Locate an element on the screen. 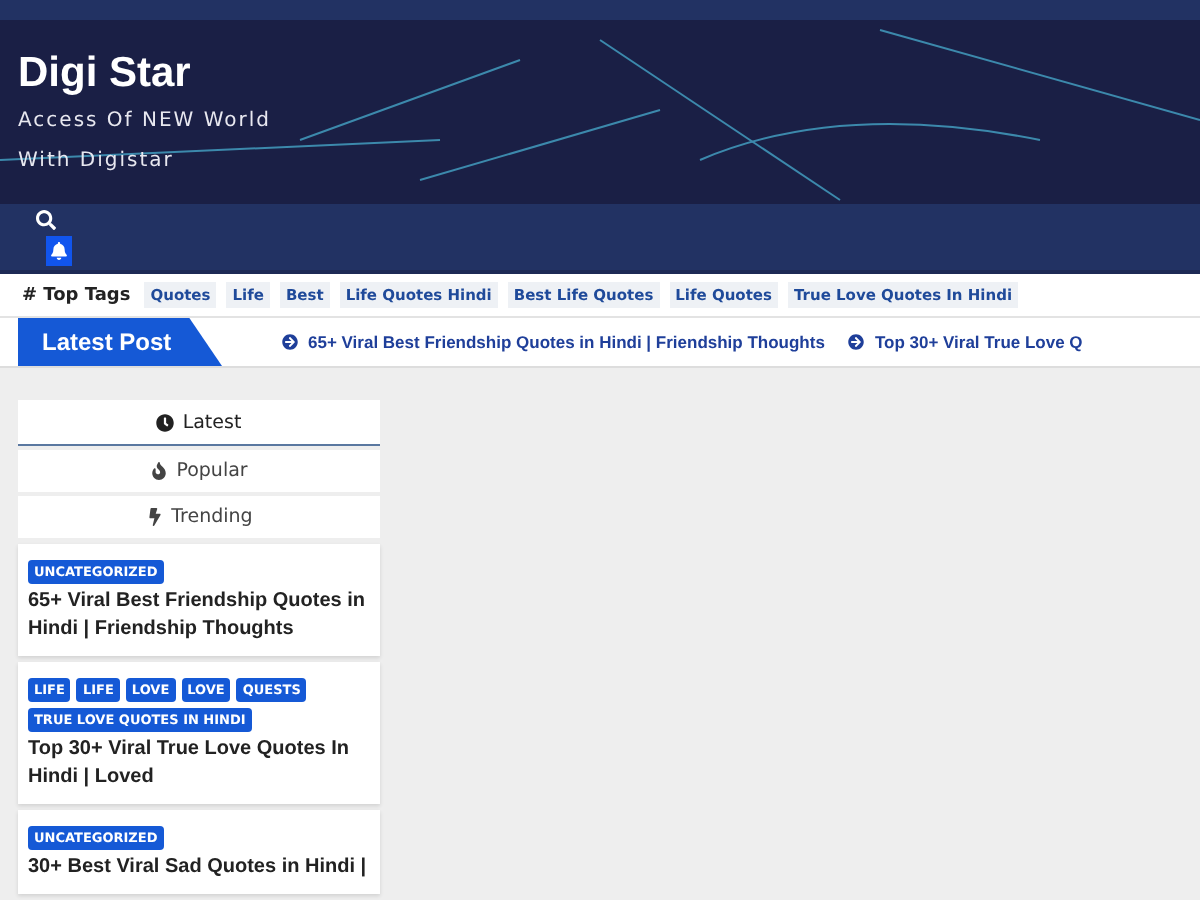 The height and width of the screenshot is (900, 1200). sidebar-tab: Popular is located at coordinates (199, 471).